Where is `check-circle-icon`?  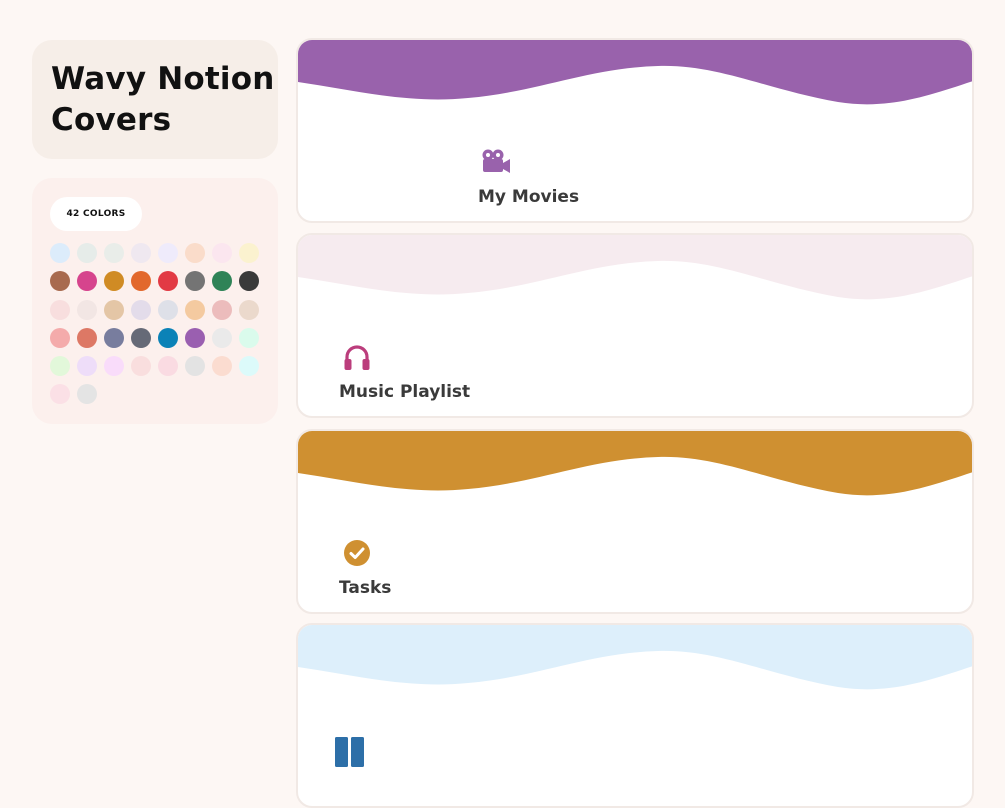 check-circle-icon is located at coordinates (357, 553).